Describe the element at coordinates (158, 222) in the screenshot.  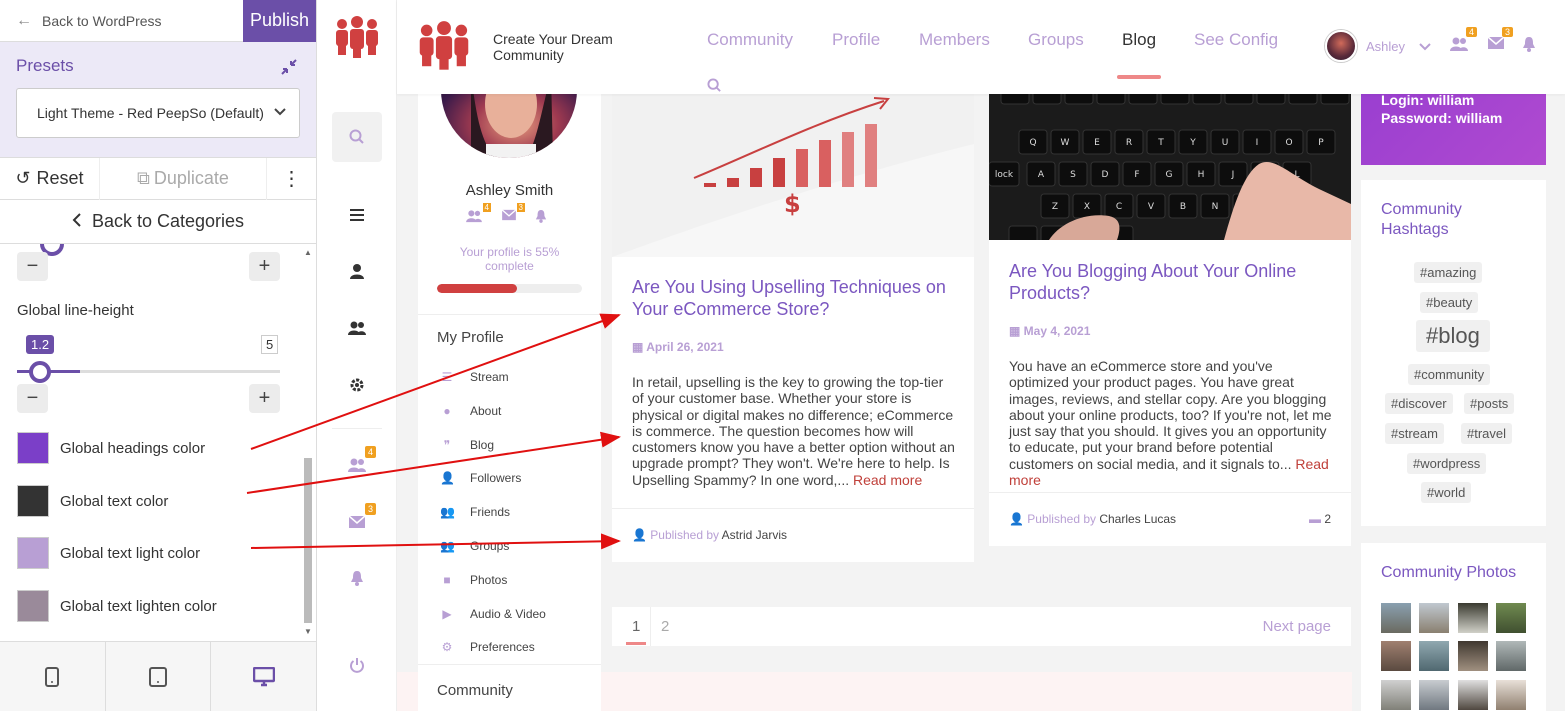
I see `back-to-categories-button: Back to Categories` at that location.